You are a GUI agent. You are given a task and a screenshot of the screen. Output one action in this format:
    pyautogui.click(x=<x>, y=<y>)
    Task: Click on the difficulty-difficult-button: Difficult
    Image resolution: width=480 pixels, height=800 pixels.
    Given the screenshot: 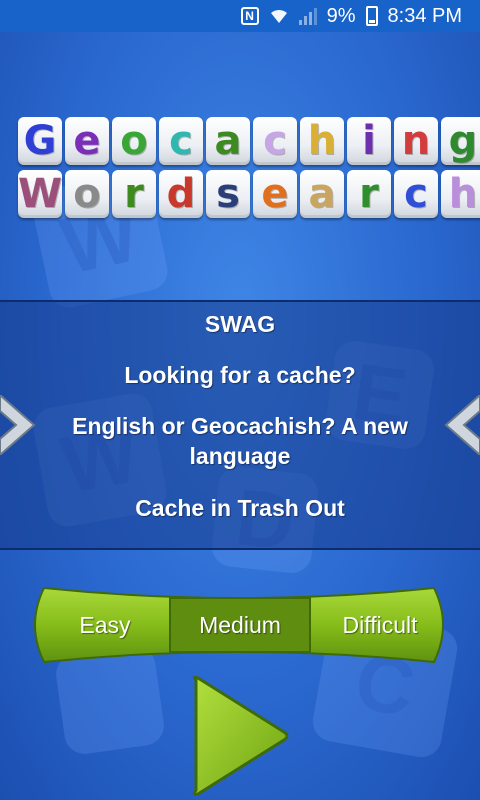 What is the action you would take?
    pyautogui.click(x=380, y=625)
    